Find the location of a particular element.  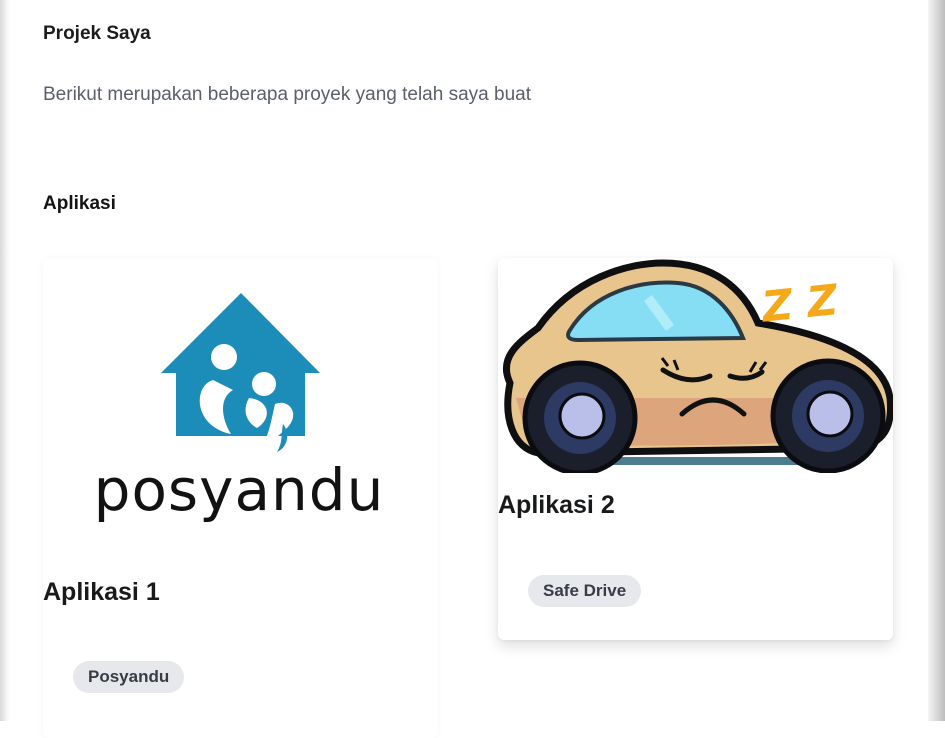

sleeping-car-icon: Z Z is located at coordinates (697, 366).